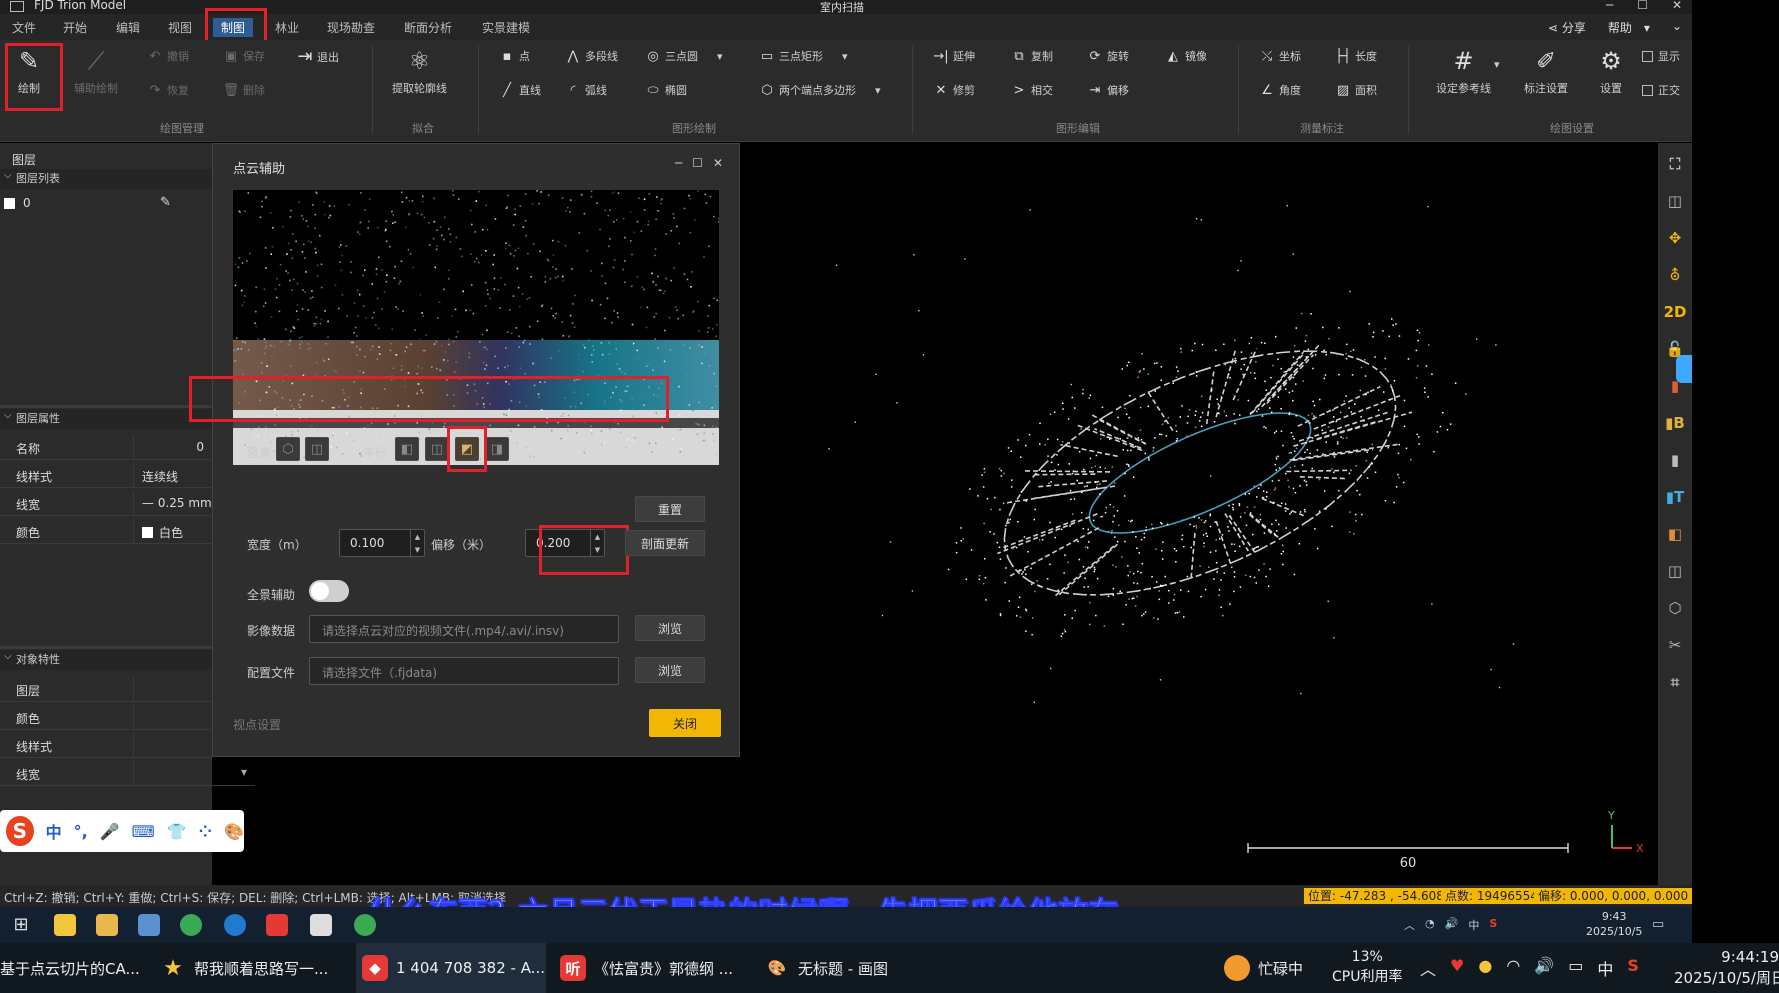  I want to click on tab-drafting: 制图, so click(233, 27).